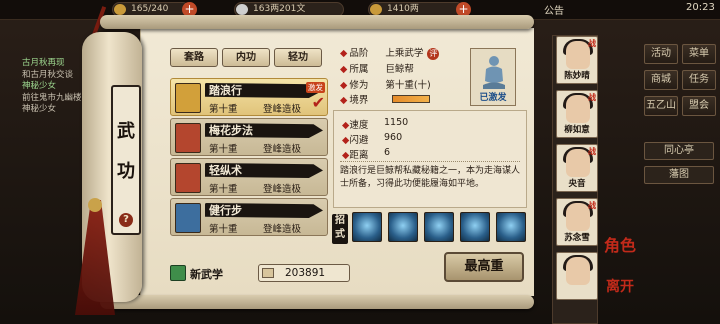 This screenshot has height=324, width=720. What do you see at coordinates (376, 9) in the screenshot?
I see `gold-icon` at bounding box center [376, 9].